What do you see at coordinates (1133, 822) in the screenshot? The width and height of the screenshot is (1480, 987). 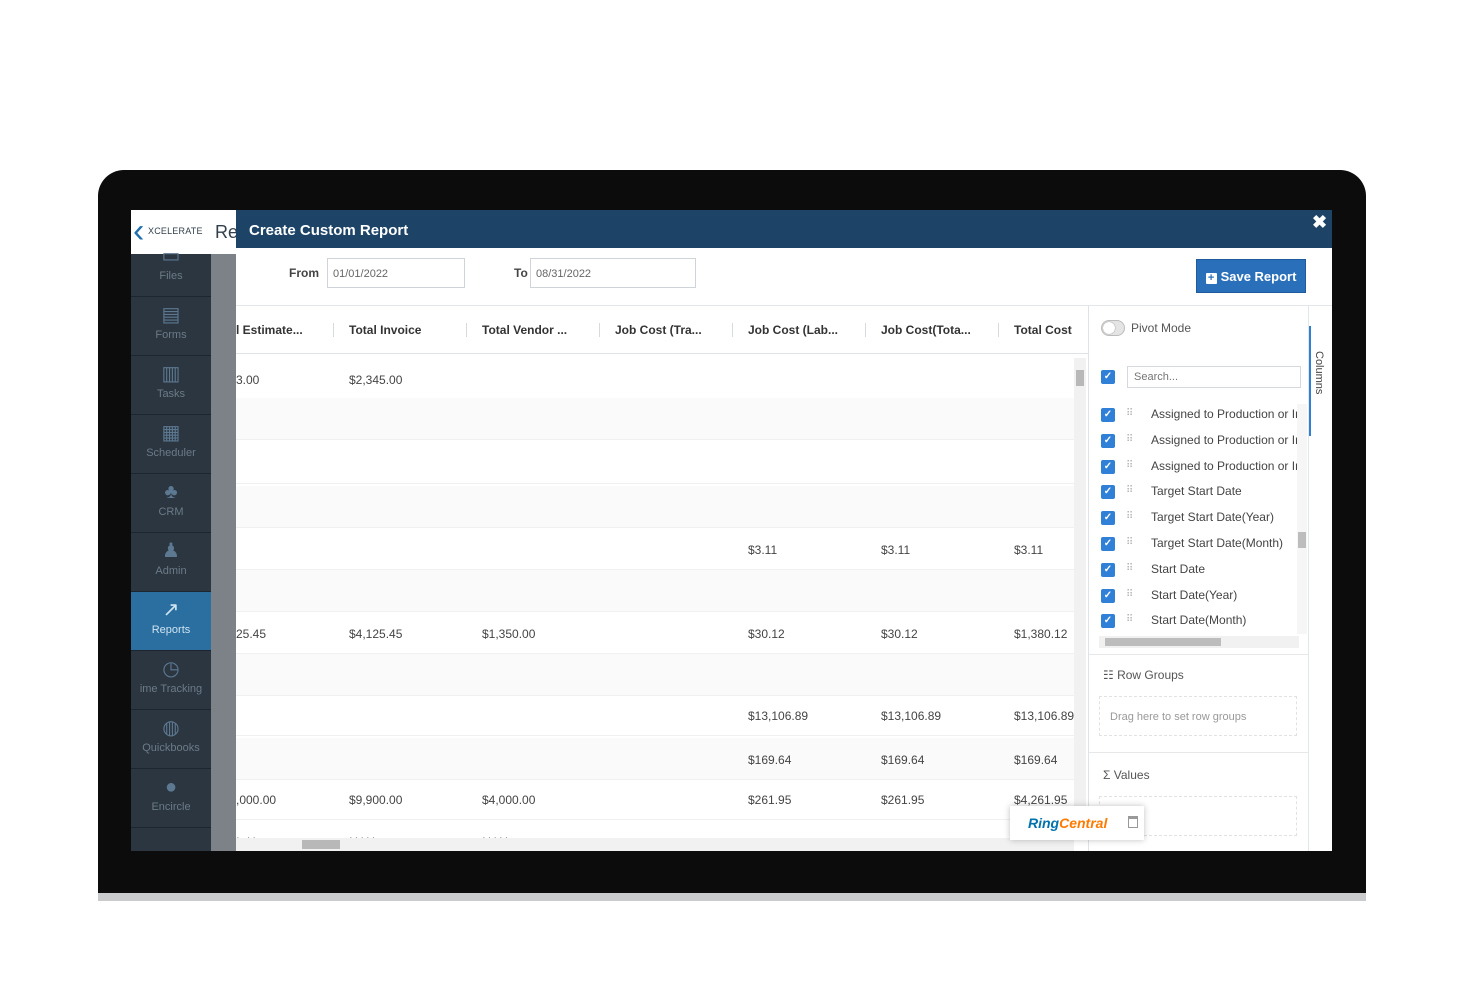 I see `minimize-icon` at bounding box center [1133, 822].